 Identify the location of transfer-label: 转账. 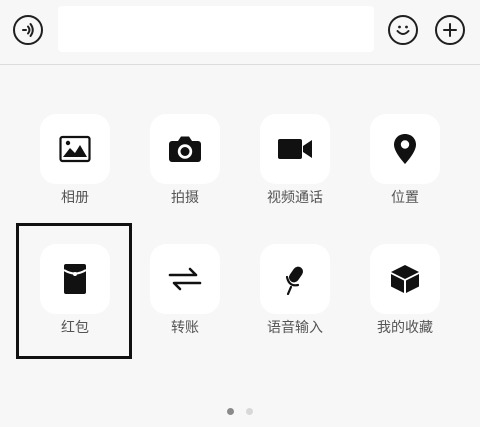
(185, 328).